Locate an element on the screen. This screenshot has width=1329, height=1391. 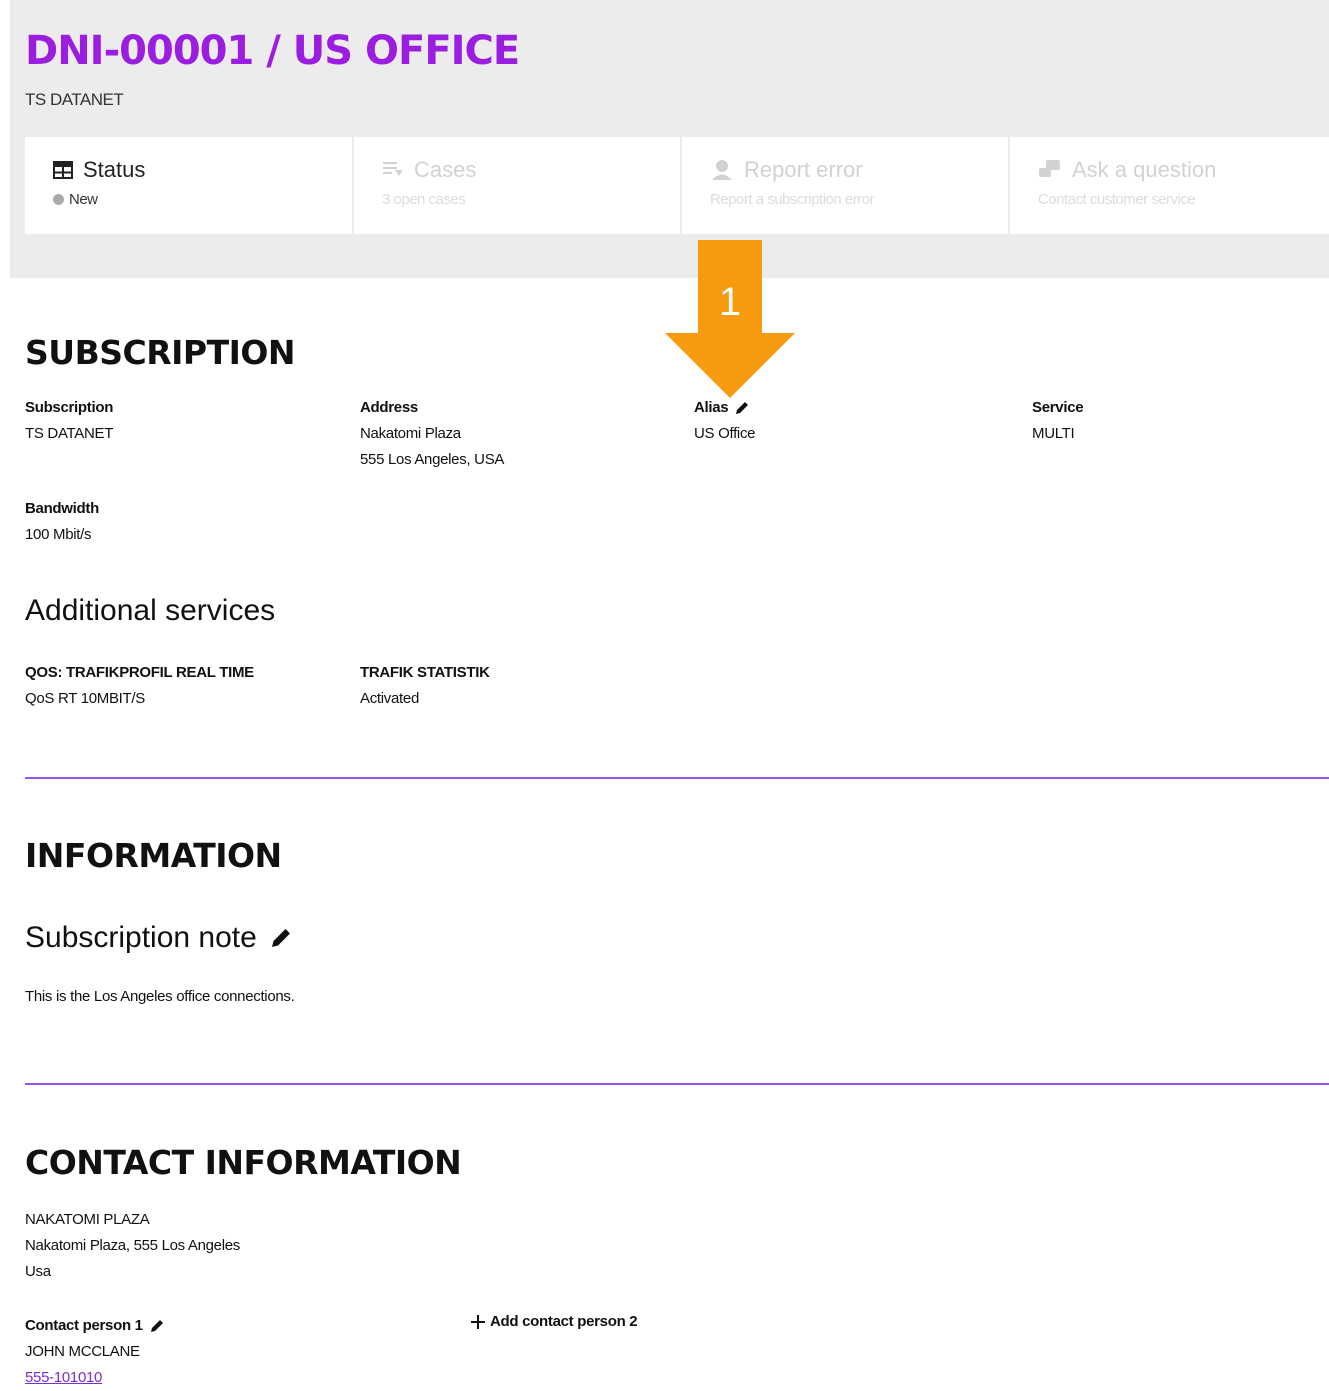
tab-cases: Cases 3 open cases is located at coordinates (517, 185).